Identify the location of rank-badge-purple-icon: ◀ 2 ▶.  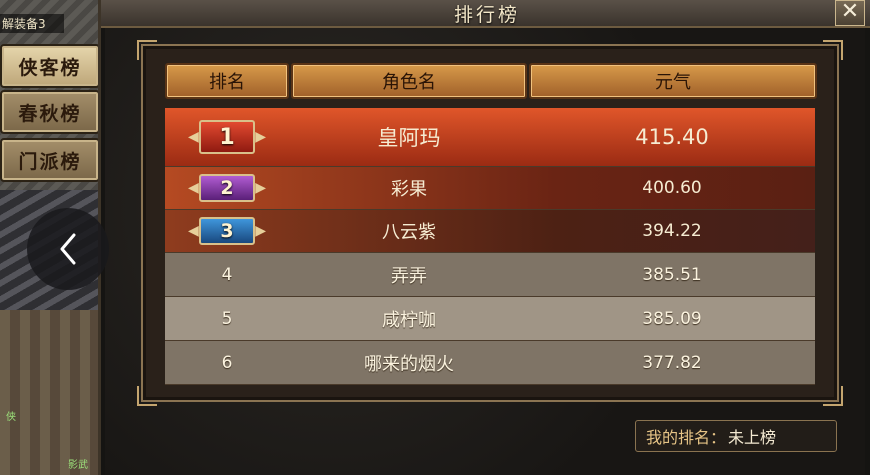
(227, 188).